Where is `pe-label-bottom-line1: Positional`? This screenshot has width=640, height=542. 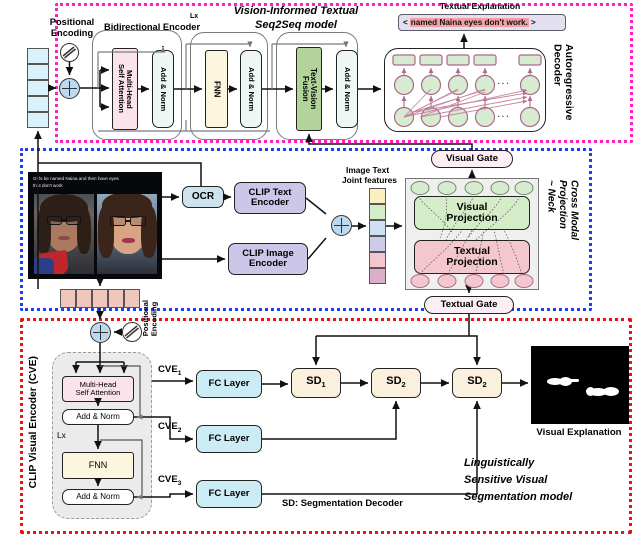 pe-label-bottom-line1: Positional is located at coordinates (145, 318).